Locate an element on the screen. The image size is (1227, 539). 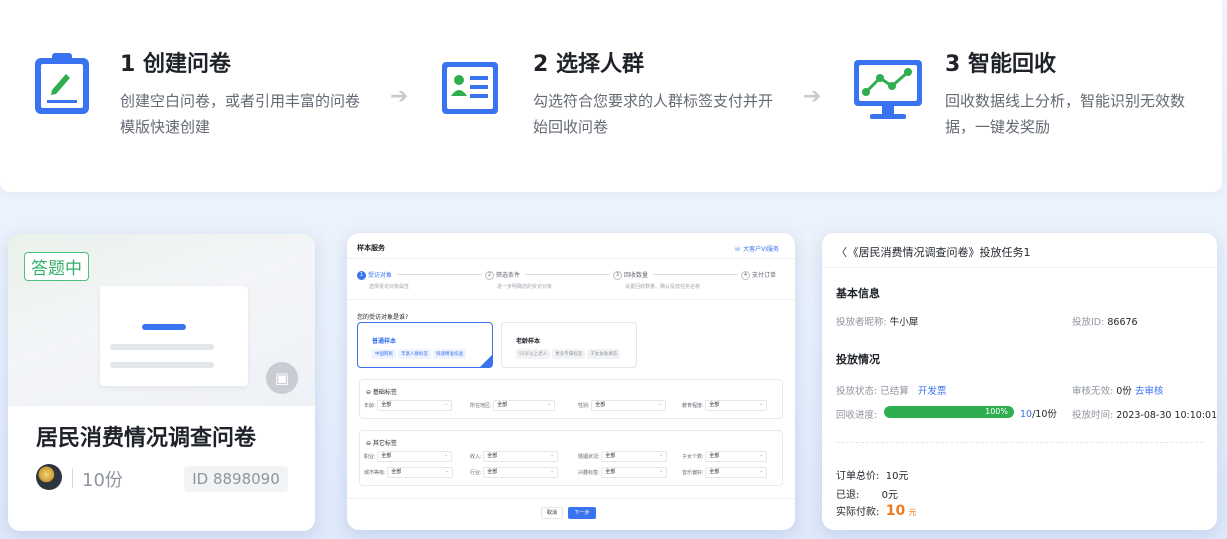
step-desc: 勾选符合您要求的人群标签支付并开始回收问卷 is located at coordinates (653, 114).